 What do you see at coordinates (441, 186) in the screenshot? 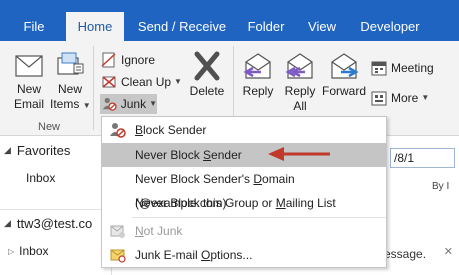
I see `by-fragment: By I` at bounding box center [441, 186].